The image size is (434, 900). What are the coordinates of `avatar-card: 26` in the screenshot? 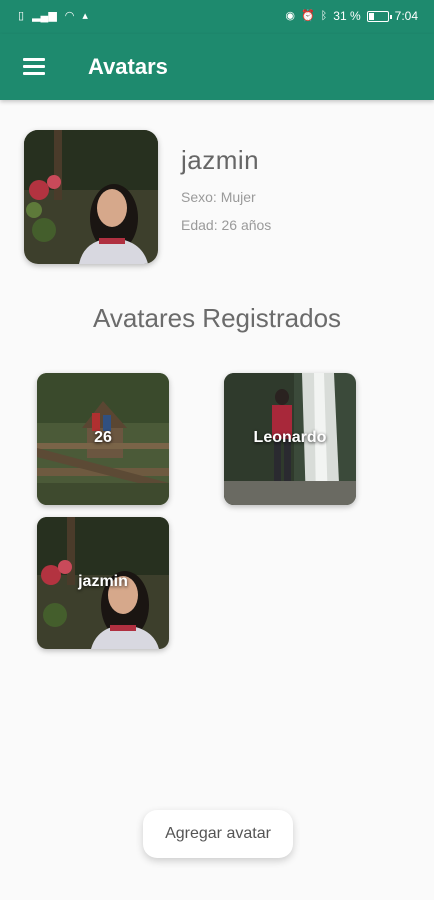 It's located at (103, 439).